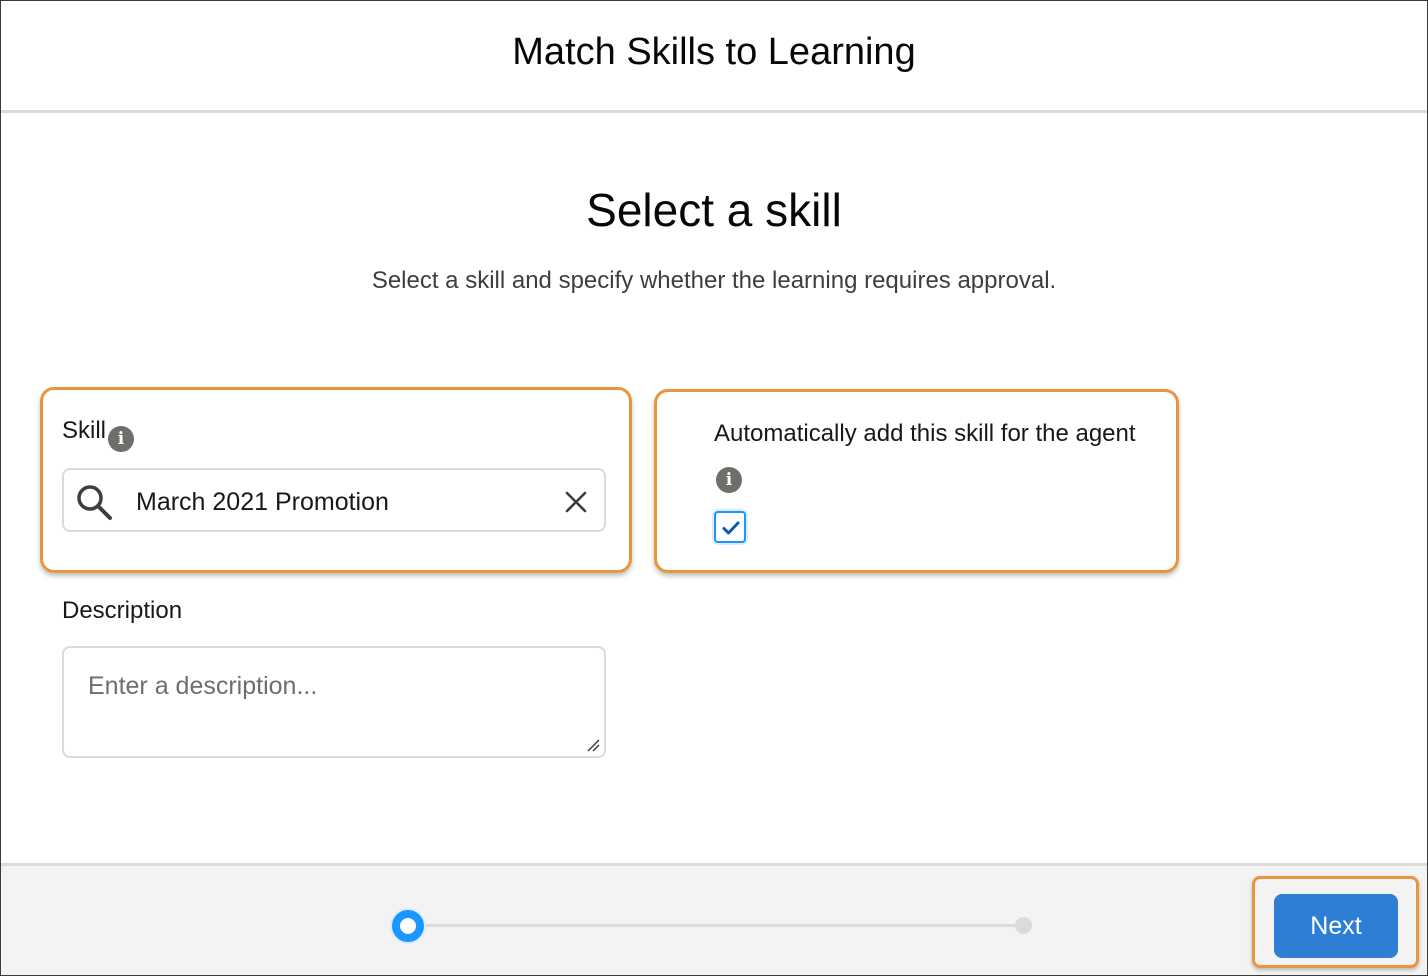 The image size is (1428, 976). Describe the element at coordinates (408, 926) in the screenshot. I see `progress-step-current` at that location.